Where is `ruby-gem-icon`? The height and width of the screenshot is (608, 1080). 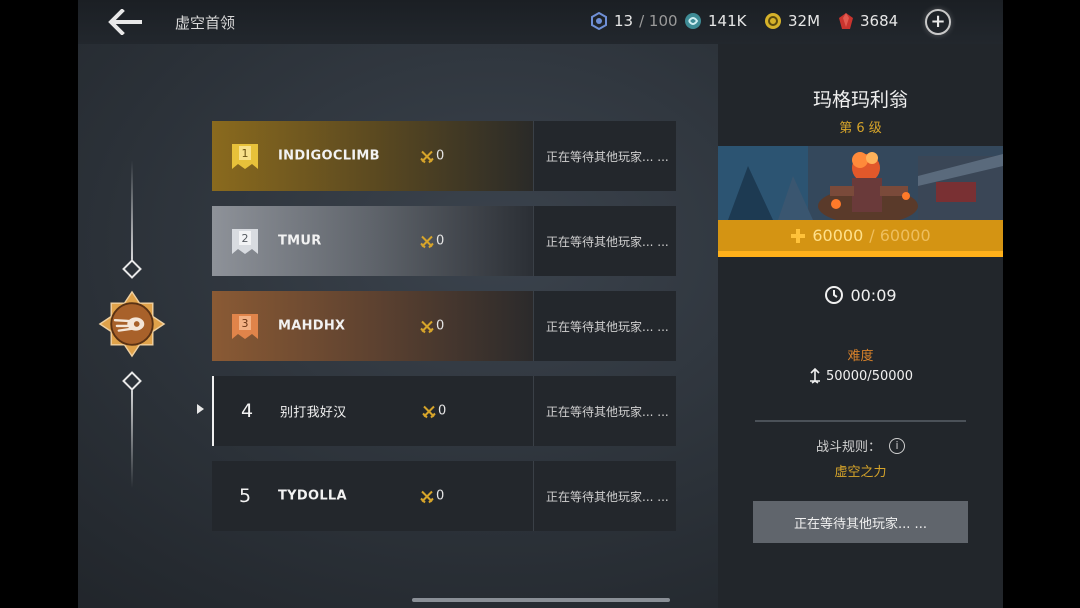
ruby-gem-icon is located at coordinates (846, 21).